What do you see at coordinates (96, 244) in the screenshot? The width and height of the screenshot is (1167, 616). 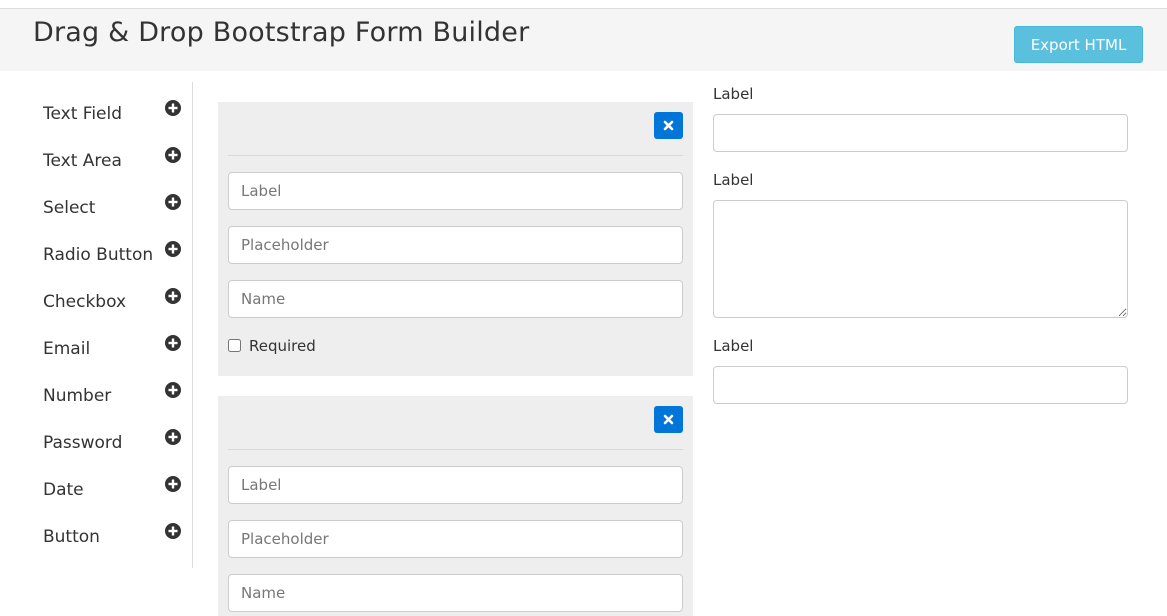 I see `sidebar-item-radio-button: Radio Button` at bounding box center [96, 244].